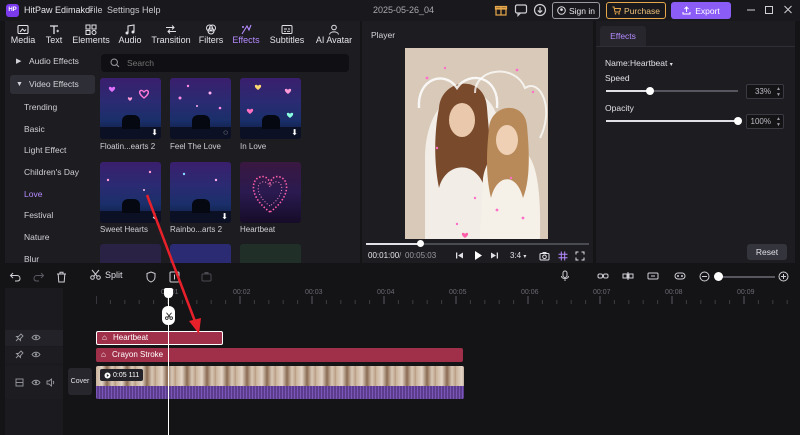 This screenshot has width=800, height=435. Describe the element at coordinates (51, 172) in the screenshot. I see `sidebar-item-childrens-day: Children's Day` at that location.